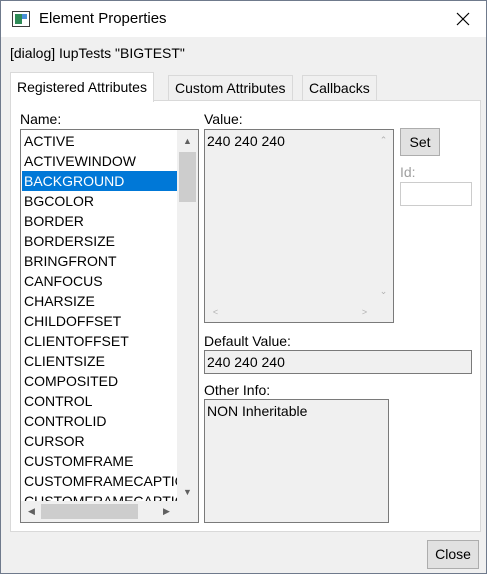  Describe the element at coordinates (243, 19) in the screenshot. I see `title-bar: Element Properties` at that location.